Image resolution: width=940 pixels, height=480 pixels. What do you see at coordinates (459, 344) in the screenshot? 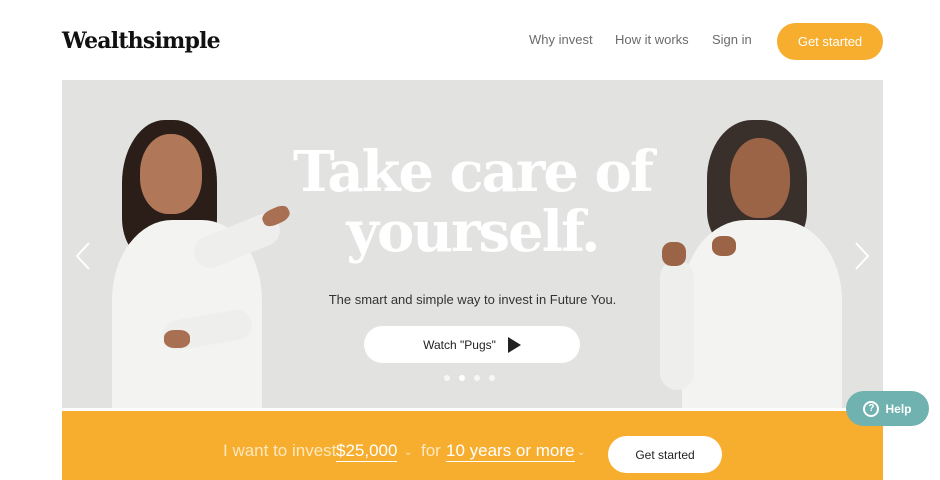
I see `watch-video-label: Watch "Pugs"` at bounding box center [459, 344].